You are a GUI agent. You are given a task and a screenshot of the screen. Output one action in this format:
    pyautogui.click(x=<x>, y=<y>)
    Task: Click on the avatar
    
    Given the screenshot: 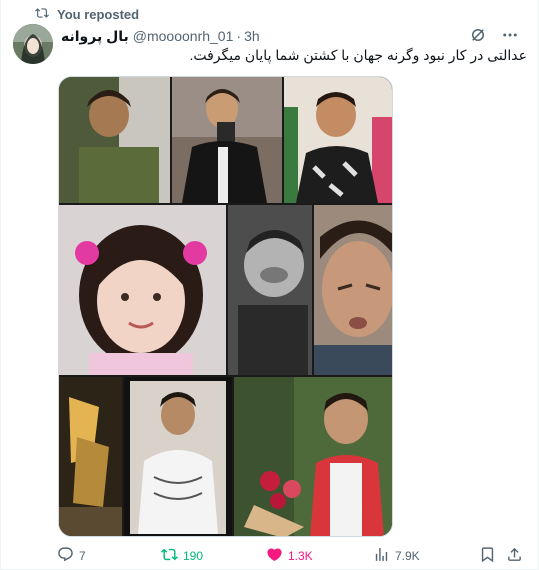 What is the action you would take?
    pyautogui.click(x=33, y=44)
    